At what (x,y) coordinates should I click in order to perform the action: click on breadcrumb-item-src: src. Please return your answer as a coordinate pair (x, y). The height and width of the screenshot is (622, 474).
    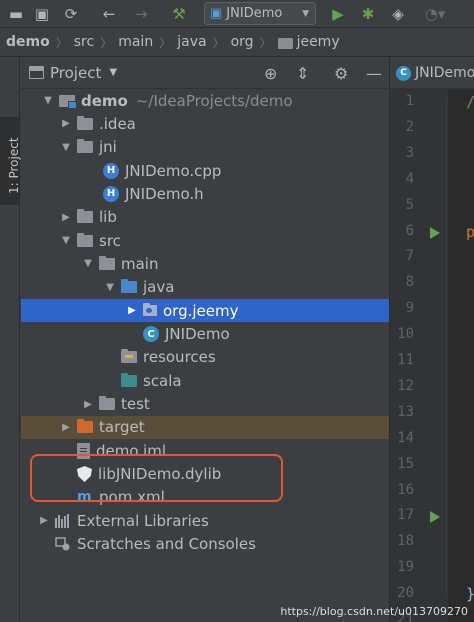
    Looking at the image, I should click on (84, 42).